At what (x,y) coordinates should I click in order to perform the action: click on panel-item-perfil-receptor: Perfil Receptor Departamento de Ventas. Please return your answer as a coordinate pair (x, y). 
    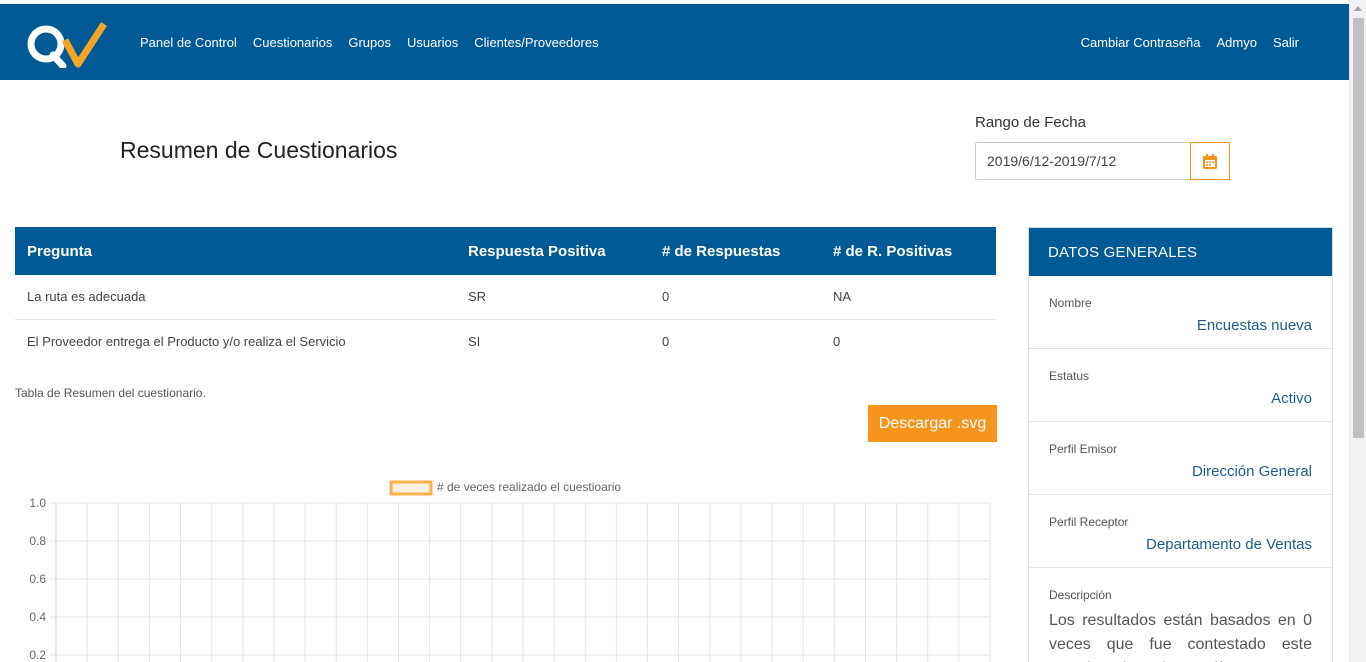
    Looking at the image, I should click on (1180, 531).